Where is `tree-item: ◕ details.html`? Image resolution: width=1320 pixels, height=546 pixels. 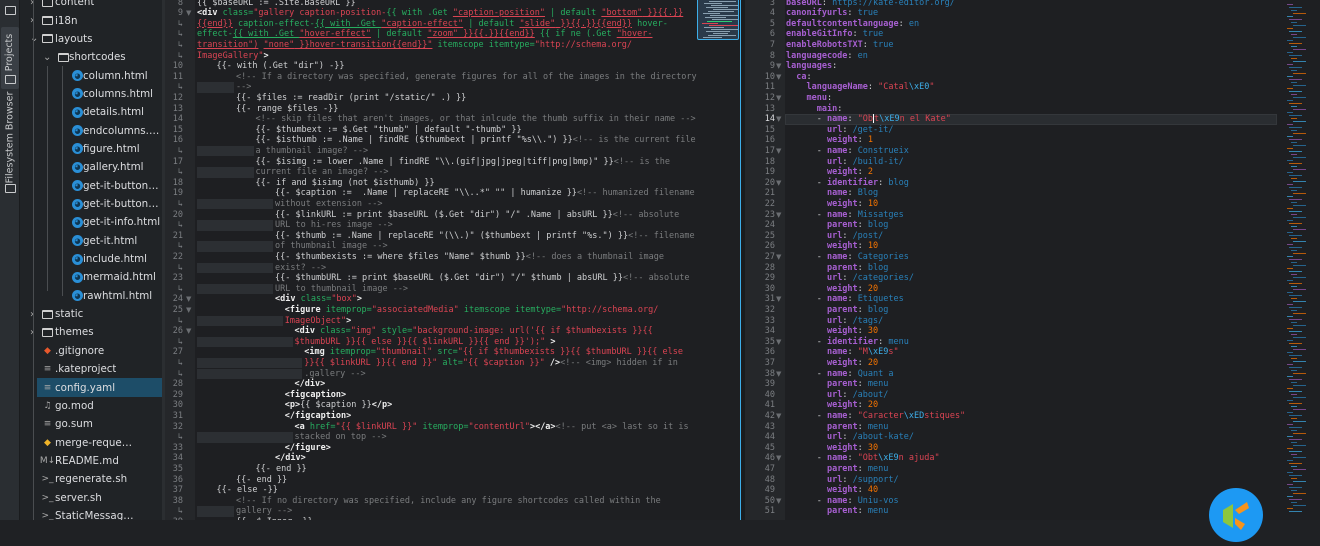 tree-item: ◕ details.html is located at coordinates (91, 112).